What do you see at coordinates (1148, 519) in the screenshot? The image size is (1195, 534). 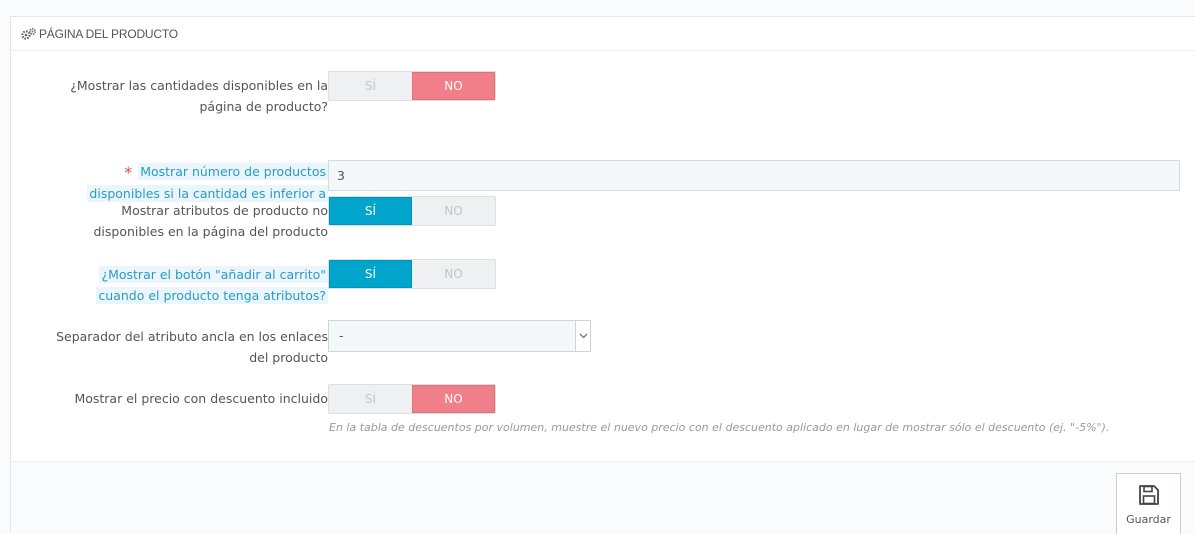 I see `save-label: Guardar` at bounding box center [1148, 519].